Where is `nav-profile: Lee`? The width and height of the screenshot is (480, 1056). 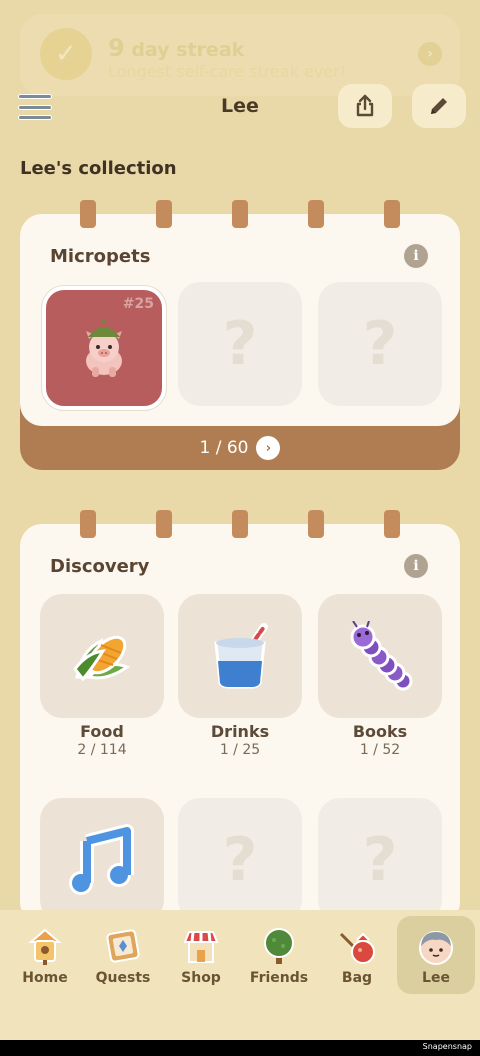 nav-profile: Lee is located at coordinates (436, 955).